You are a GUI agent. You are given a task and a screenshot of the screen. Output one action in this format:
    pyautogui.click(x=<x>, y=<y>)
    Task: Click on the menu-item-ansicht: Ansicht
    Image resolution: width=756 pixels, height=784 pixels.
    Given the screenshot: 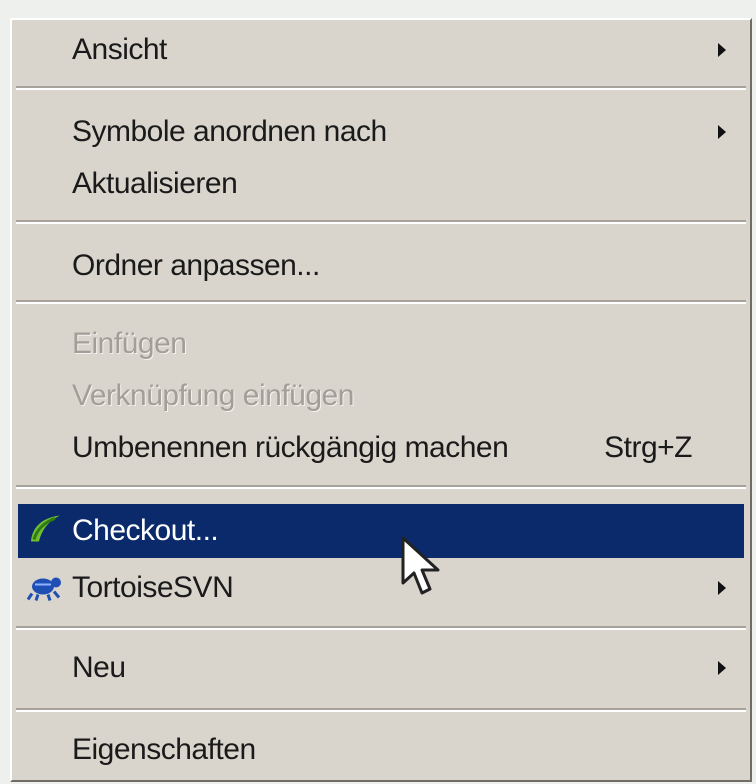 What is the action you would take?
    pyautogui.click(x=381, y=50)
    